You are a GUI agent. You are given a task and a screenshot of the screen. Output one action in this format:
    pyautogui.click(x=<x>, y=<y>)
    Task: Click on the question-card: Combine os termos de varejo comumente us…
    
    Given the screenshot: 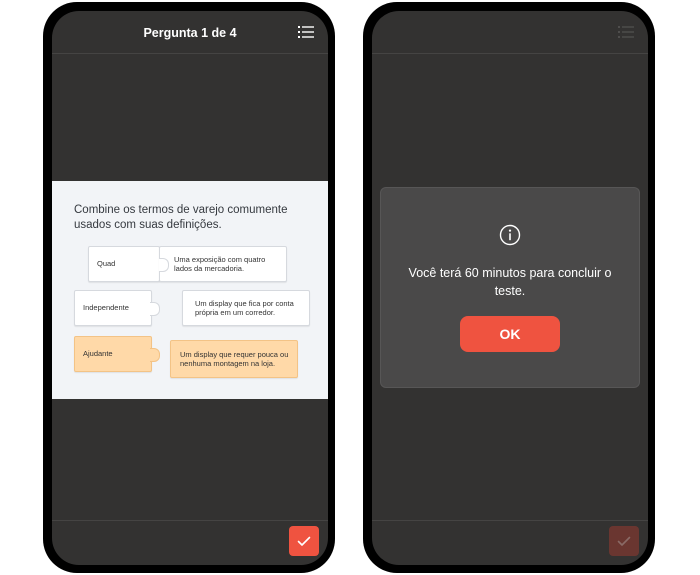 What is the action you would take?
    pyautogui.click(x=190, y=290)
    